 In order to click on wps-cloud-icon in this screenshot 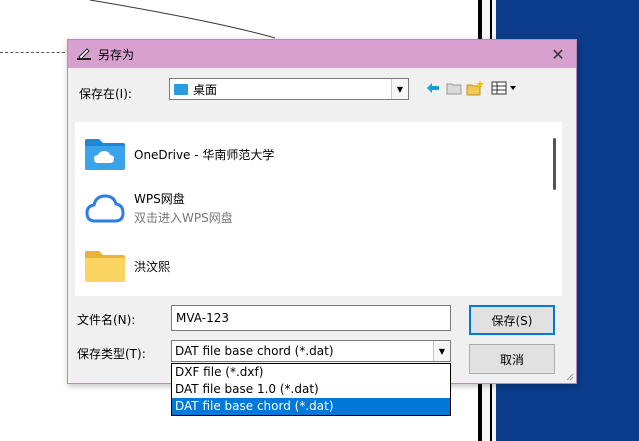, I will do `click(105, 208)`.